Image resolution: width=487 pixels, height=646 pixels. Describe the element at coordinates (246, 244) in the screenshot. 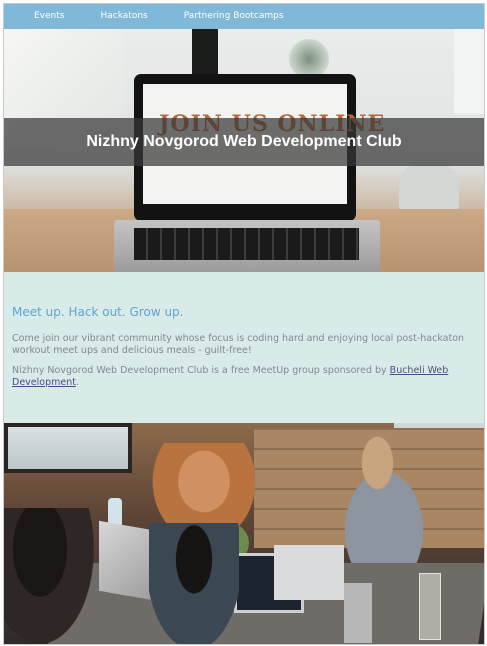

I see `laptop-keyboard` at that location.